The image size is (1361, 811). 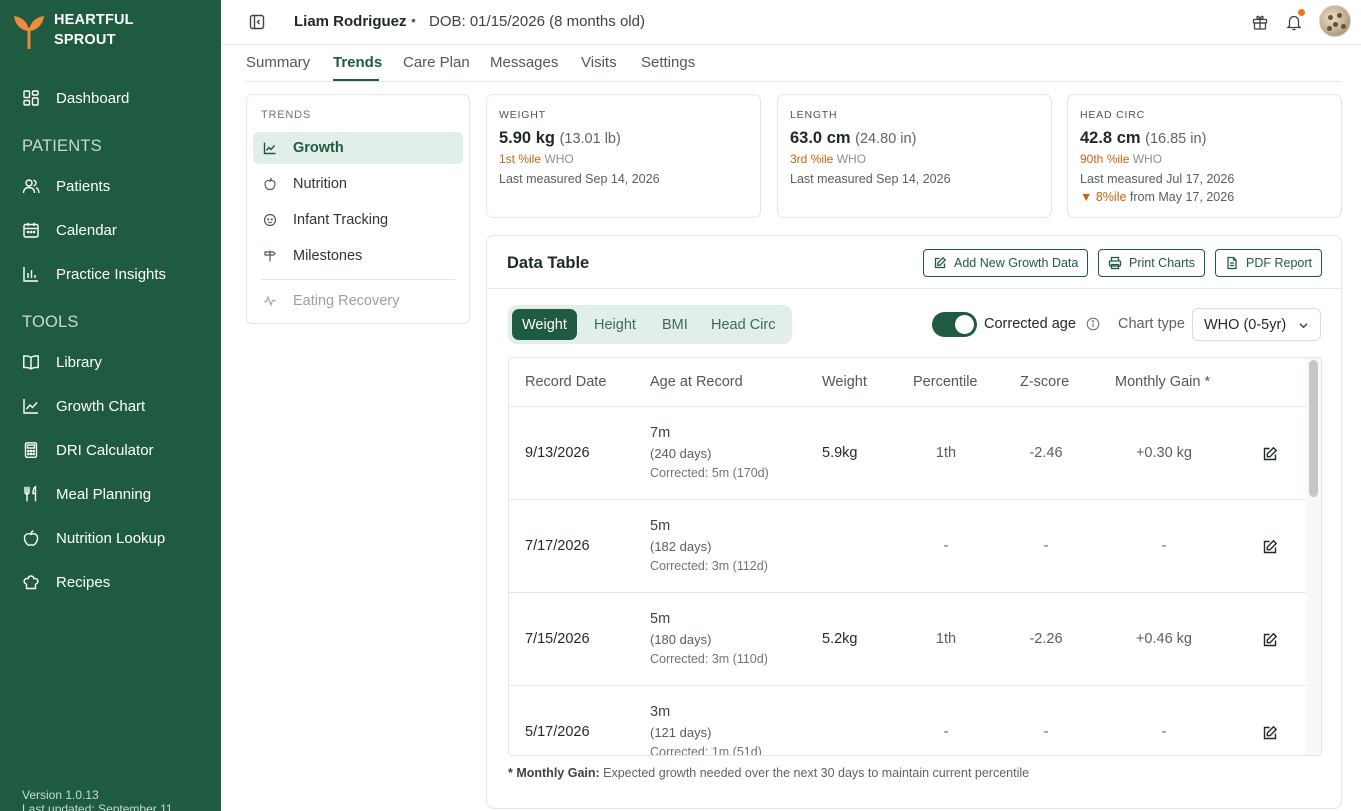 What do you see at coordinates (1105, 159) in the screenshot?
I see `percentile-value: 90th %ile` at bounding box center [1105, 159].